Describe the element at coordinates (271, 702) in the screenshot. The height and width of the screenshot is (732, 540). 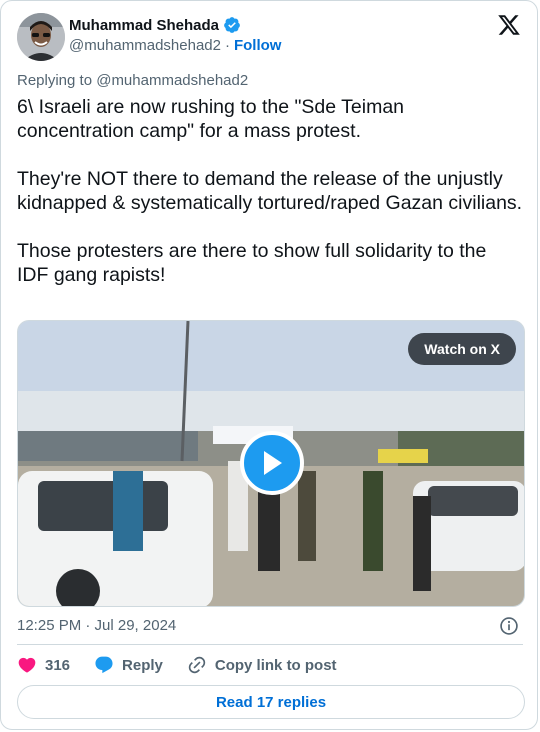
I see `read-replies-button: Read 17 replies` at that location.